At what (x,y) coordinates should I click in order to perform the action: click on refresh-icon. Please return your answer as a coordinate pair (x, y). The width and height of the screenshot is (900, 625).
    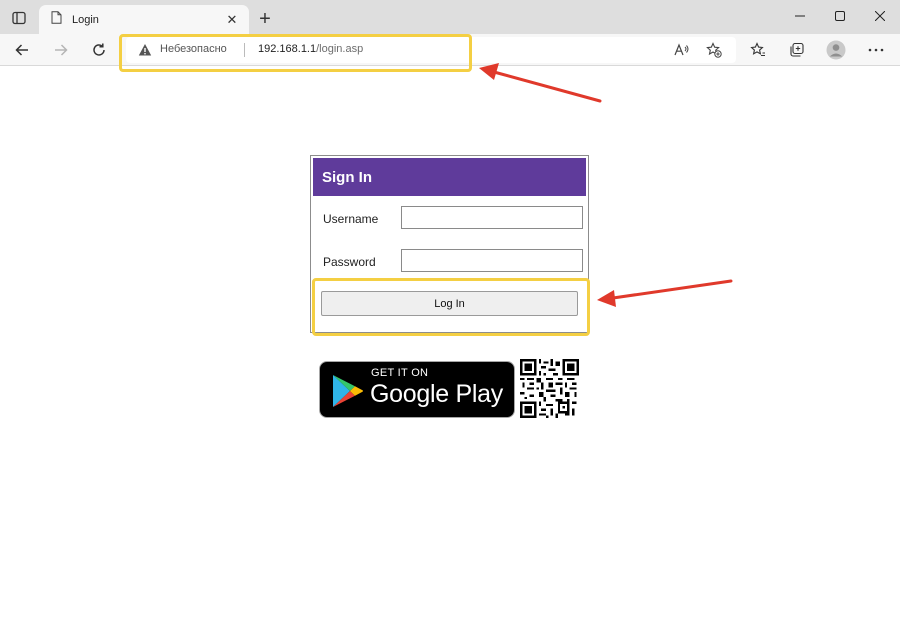
    Looking at the image, I should click on (99, 50).